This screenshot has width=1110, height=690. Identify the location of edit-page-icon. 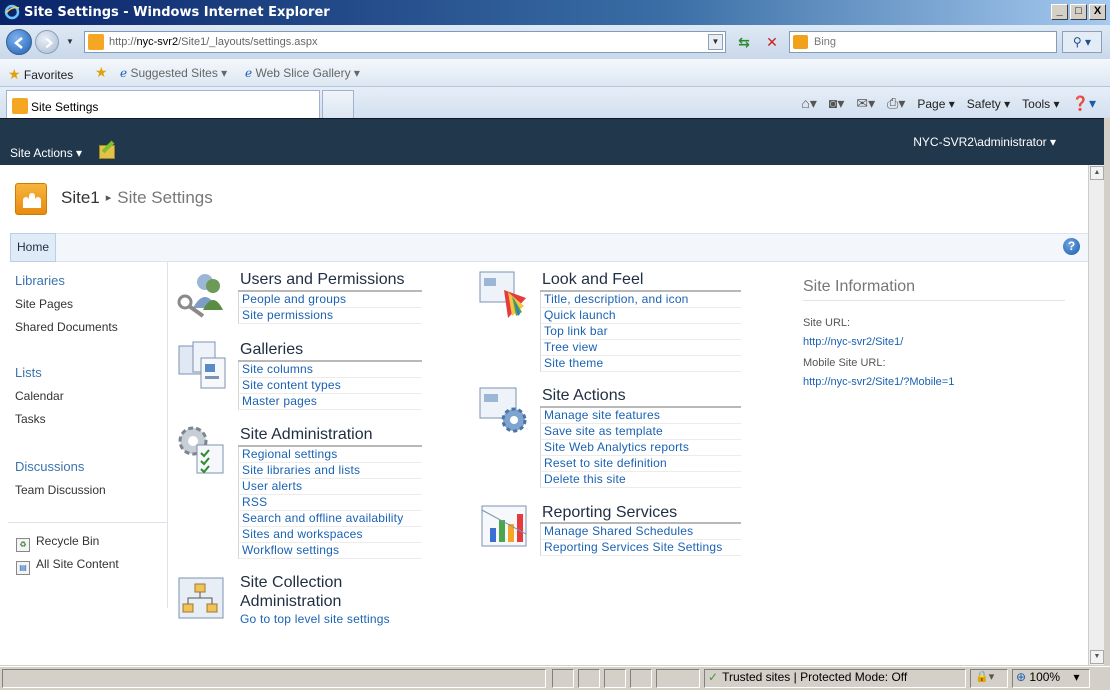
(107, 152).